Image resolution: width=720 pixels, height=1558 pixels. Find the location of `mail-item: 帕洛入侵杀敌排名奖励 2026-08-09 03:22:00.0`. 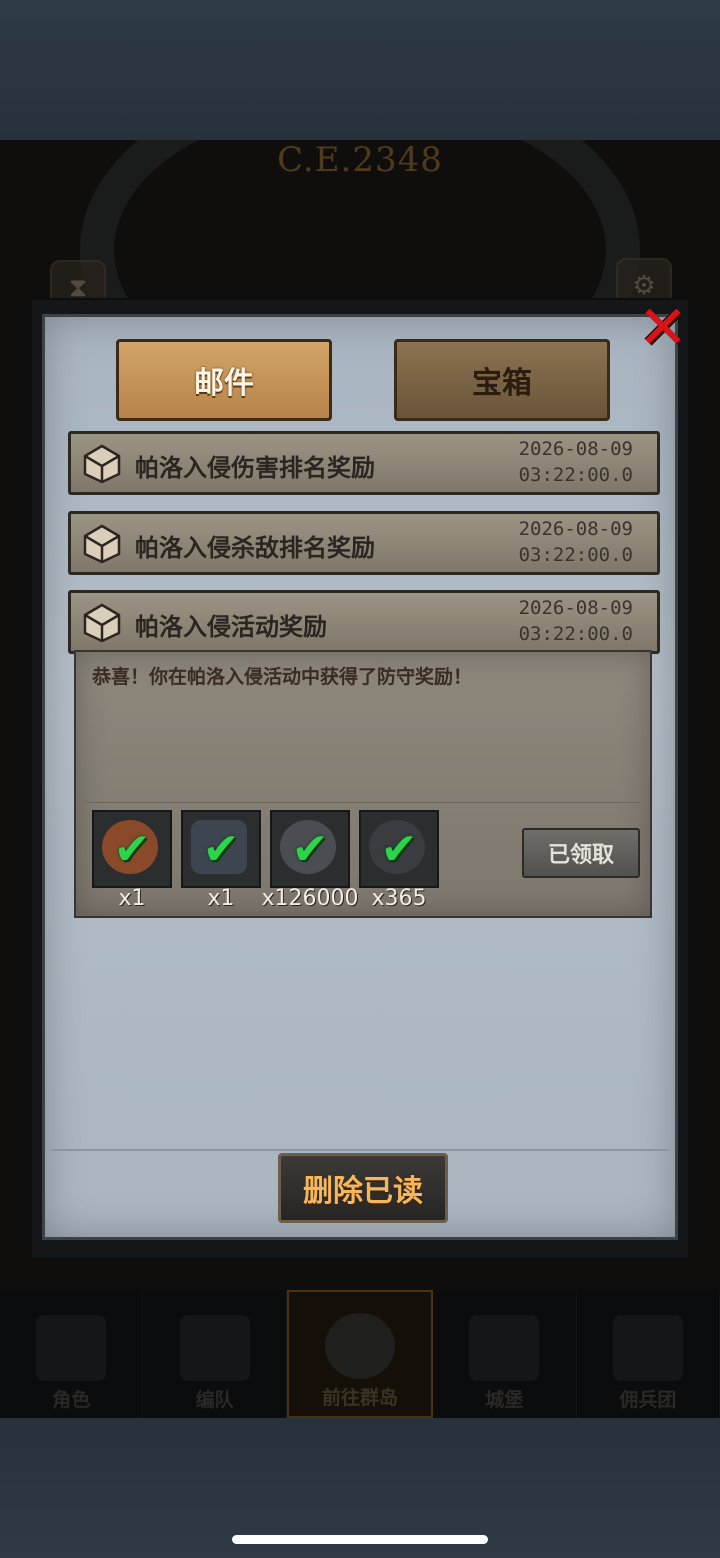

mail-item: 帕洛入侵杀敌排名奖励 2026-08-09 03:22:00.0 is located at coordinates (364, 543).